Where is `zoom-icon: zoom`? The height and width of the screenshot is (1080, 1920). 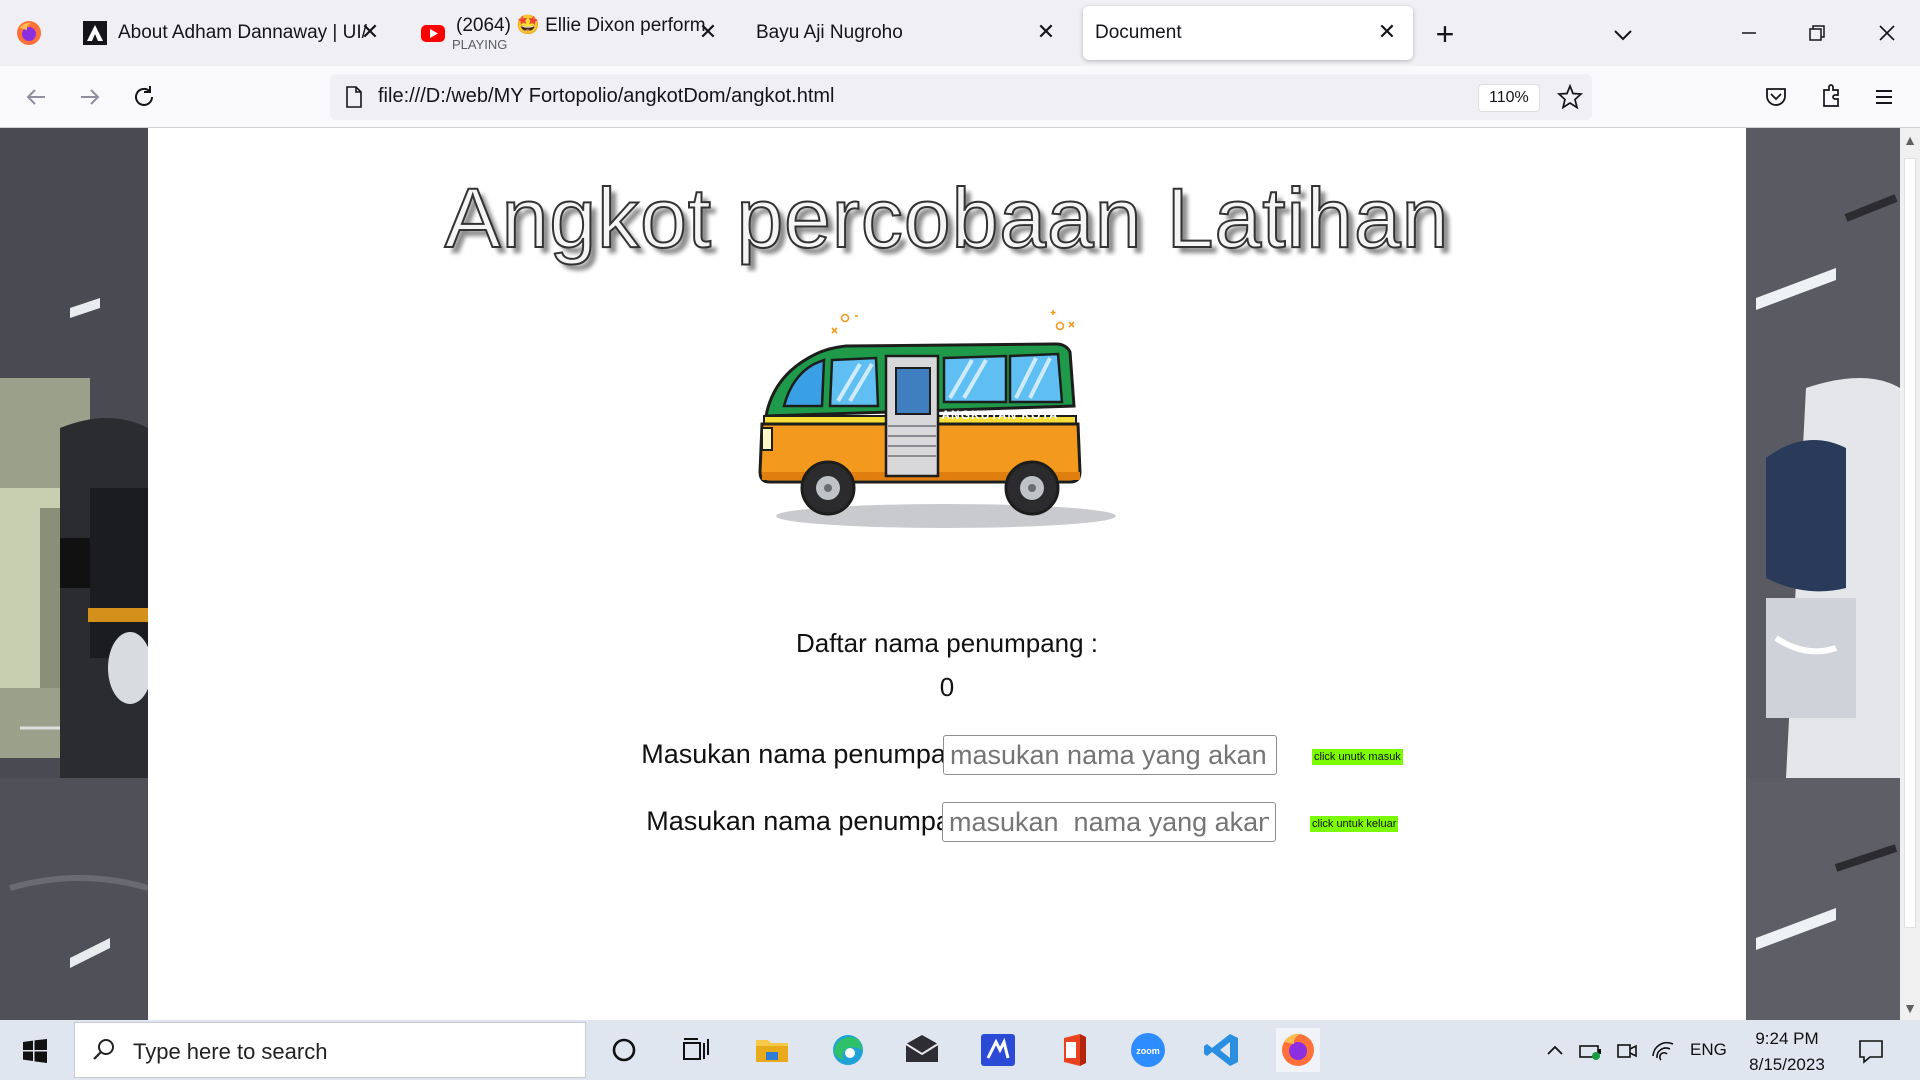 zoom-icon: zoom is located at coordinates (1148, 1050).